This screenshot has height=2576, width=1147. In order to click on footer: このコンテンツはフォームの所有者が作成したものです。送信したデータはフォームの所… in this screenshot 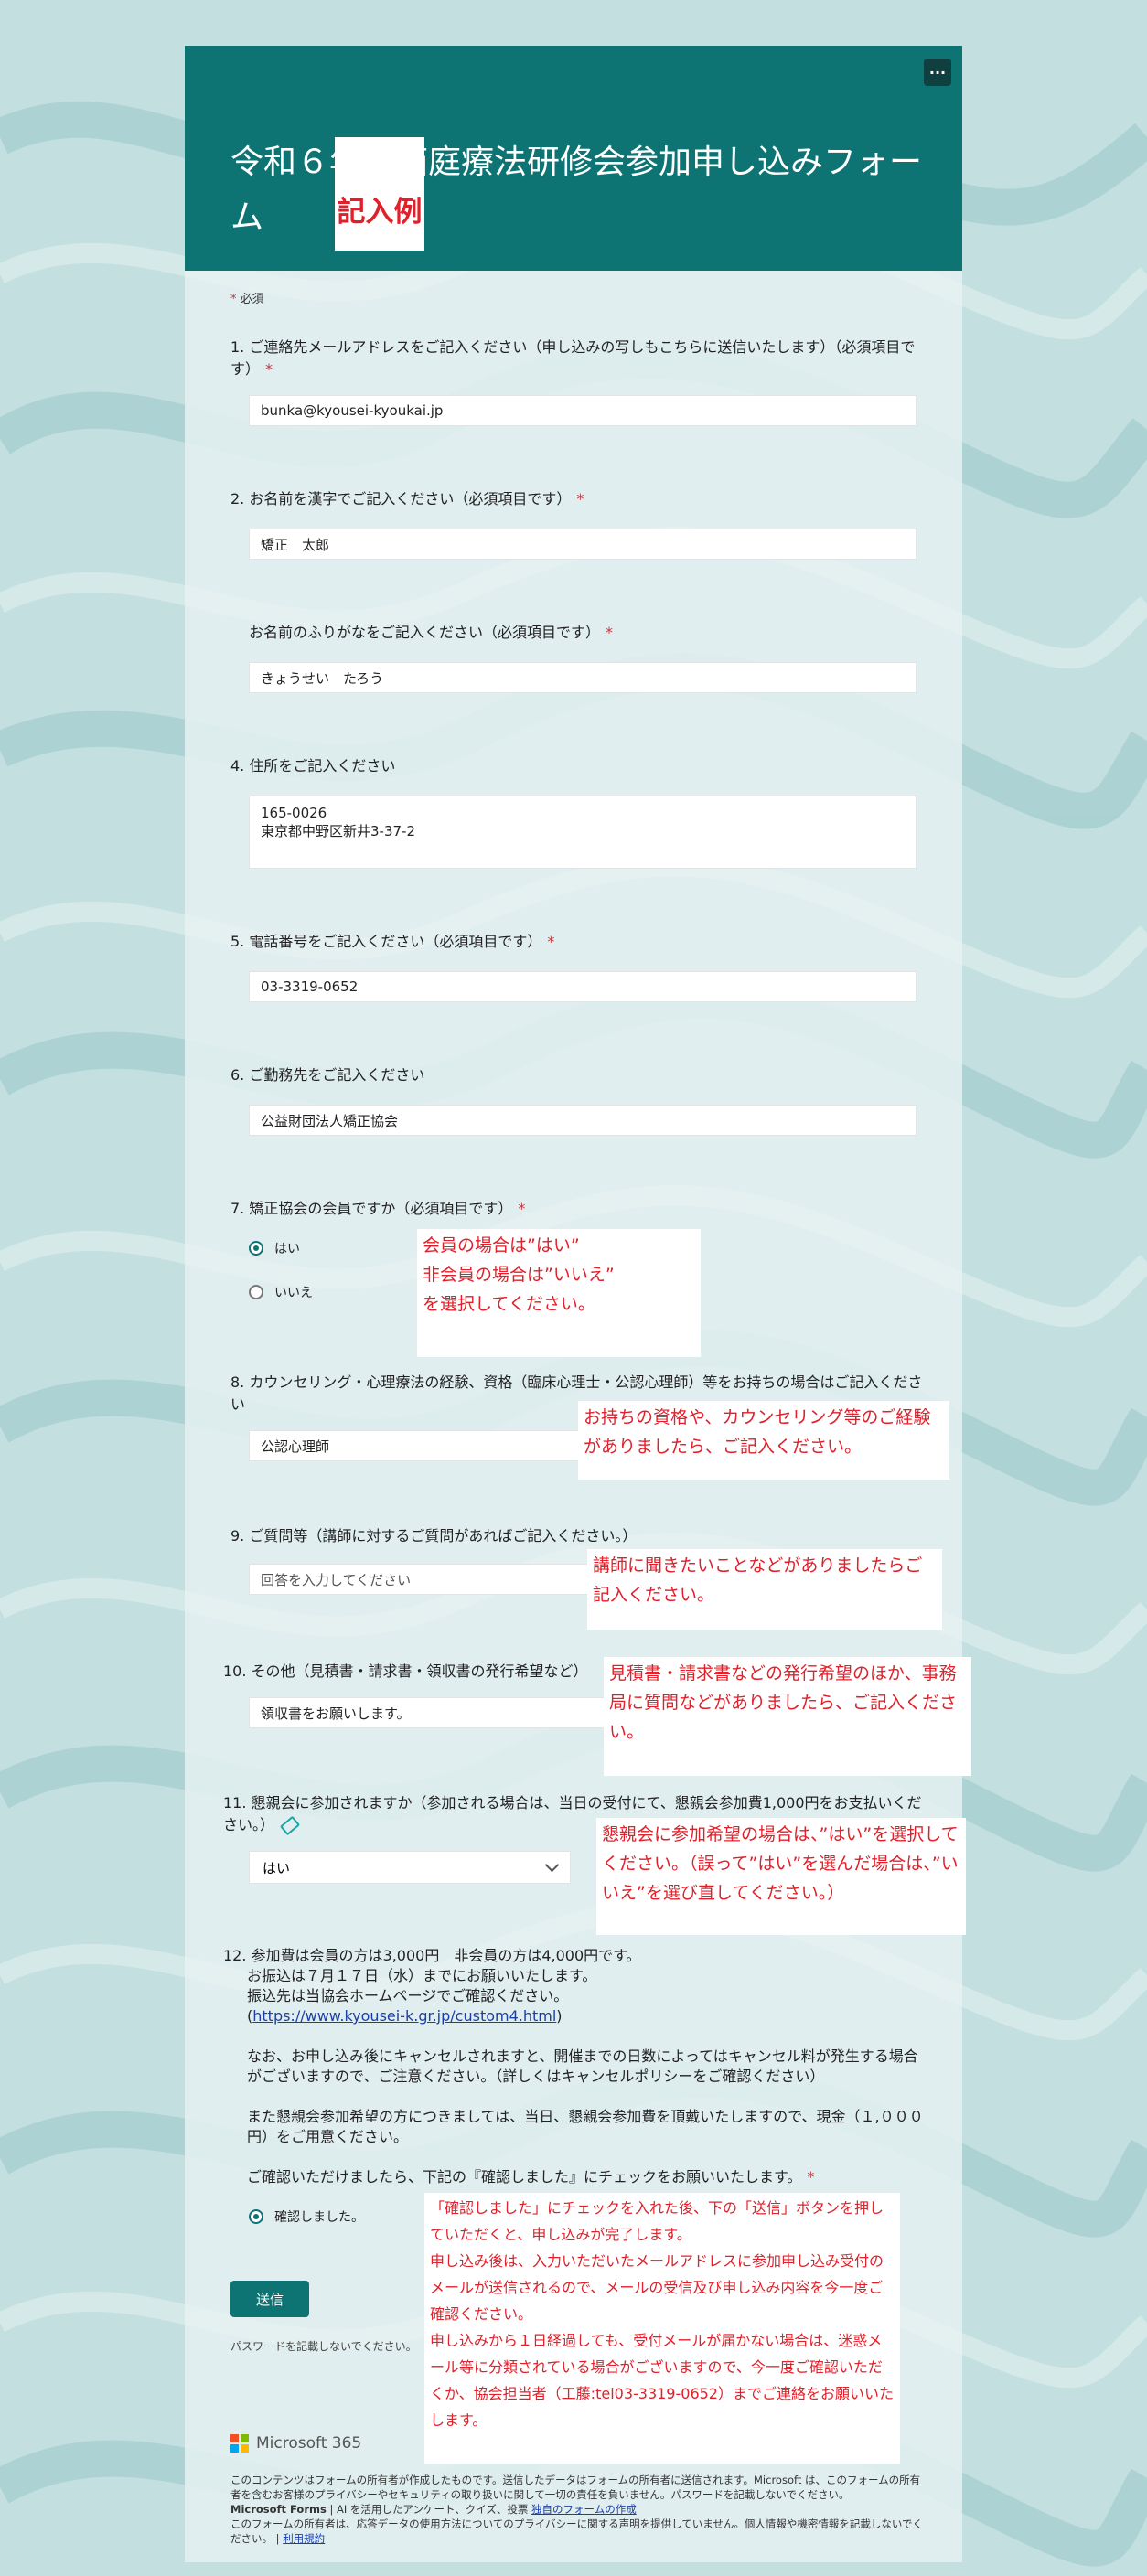, I will do `click(577, 2509)`.